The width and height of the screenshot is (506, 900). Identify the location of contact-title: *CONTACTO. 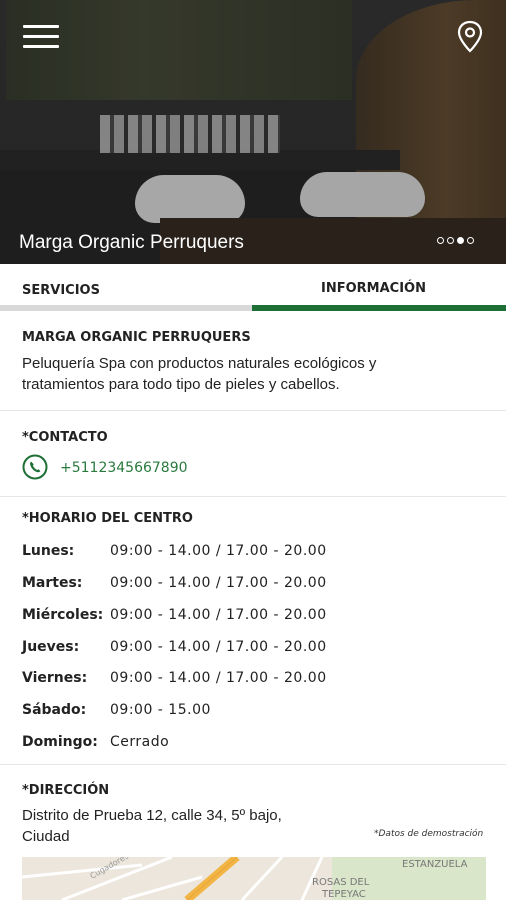
(65, 437).